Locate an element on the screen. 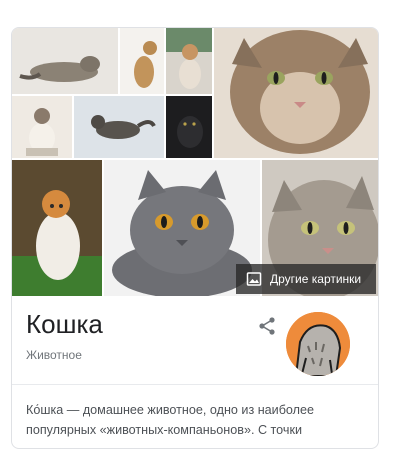 The width and height of the screenshot is (416, 449). entity-title: Кошка is located at coordinates (64, 324).